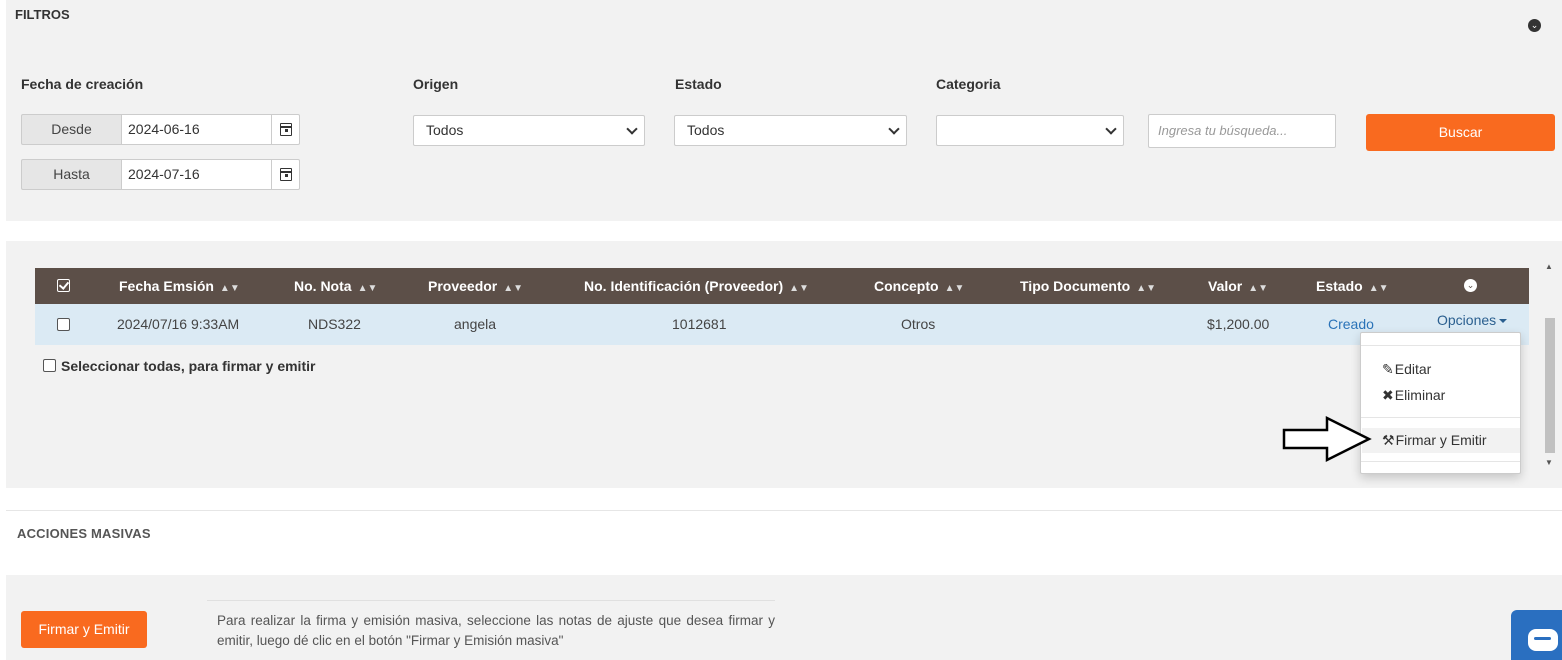 The image size is (1562, 660). What do you see at coordinates (706, 130) in the screenshot?
I see `estado-select-value: Todos` at bounding box center [706, 130].